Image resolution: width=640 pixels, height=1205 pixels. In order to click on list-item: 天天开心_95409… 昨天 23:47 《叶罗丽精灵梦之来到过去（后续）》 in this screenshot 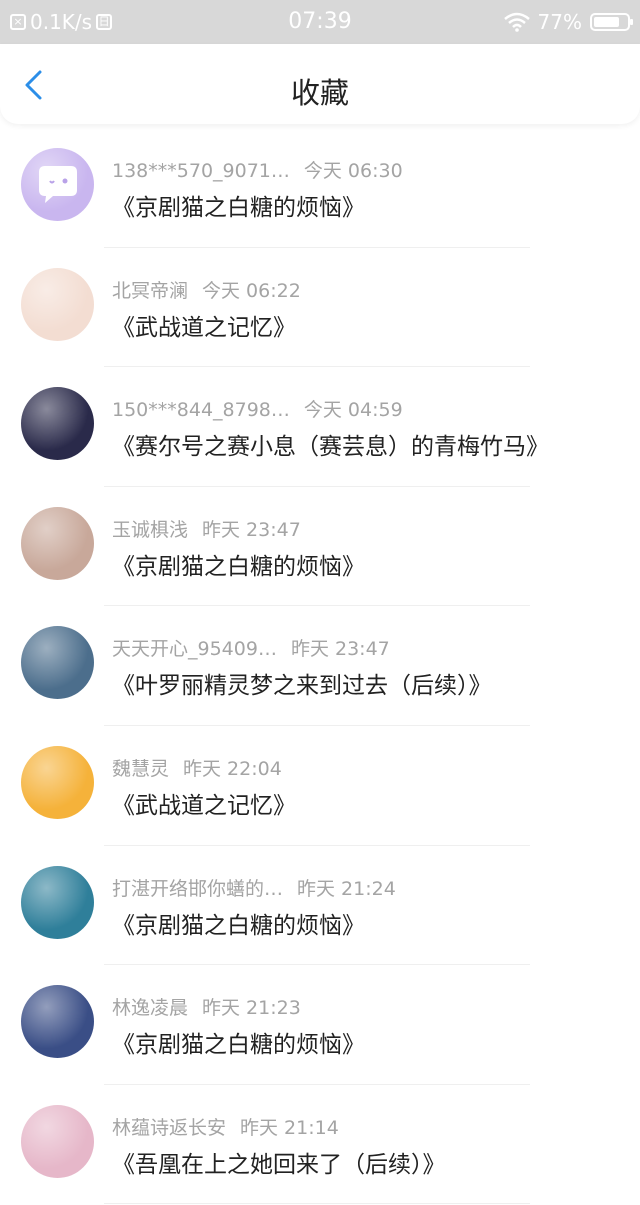, I will do `click(320, 666)`.